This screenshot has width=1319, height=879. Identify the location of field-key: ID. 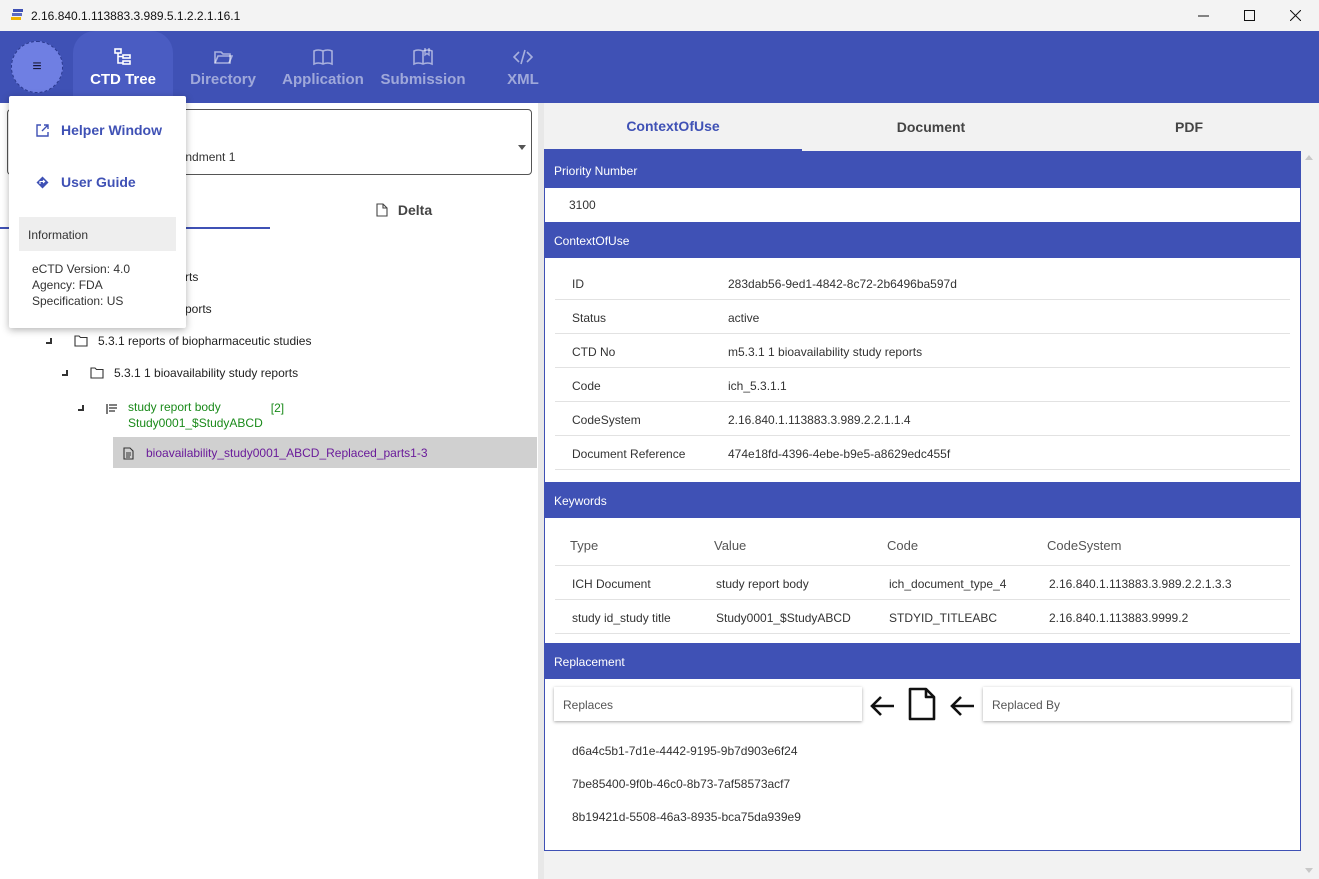
(578, 284).